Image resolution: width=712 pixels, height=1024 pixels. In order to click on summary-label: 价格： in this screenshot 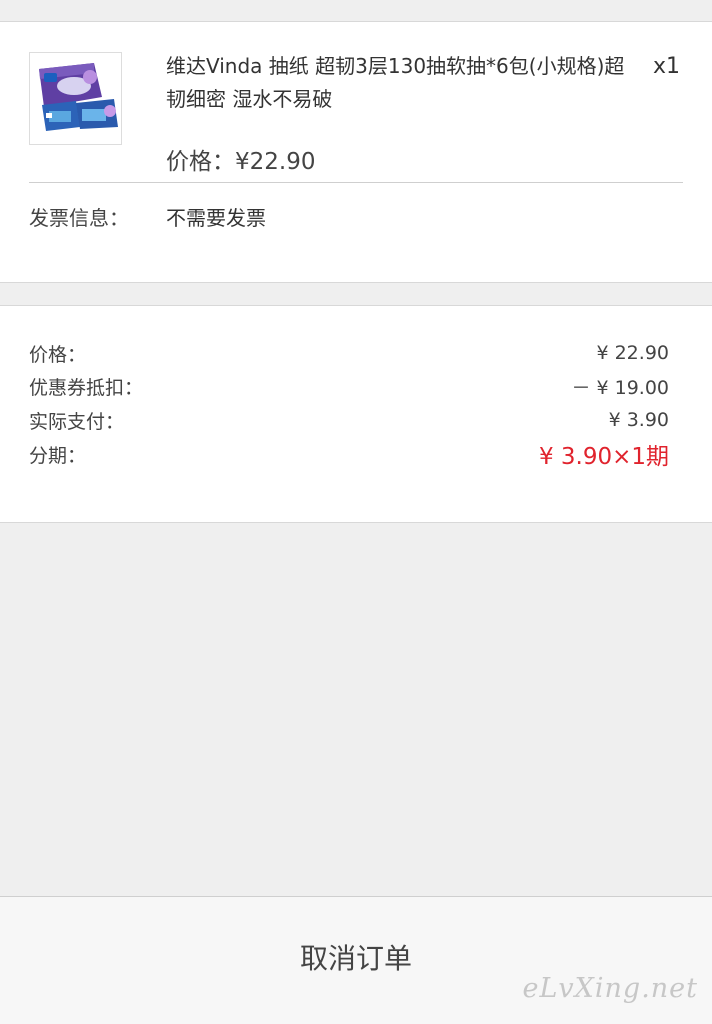, I will do `click(58, 354)`.